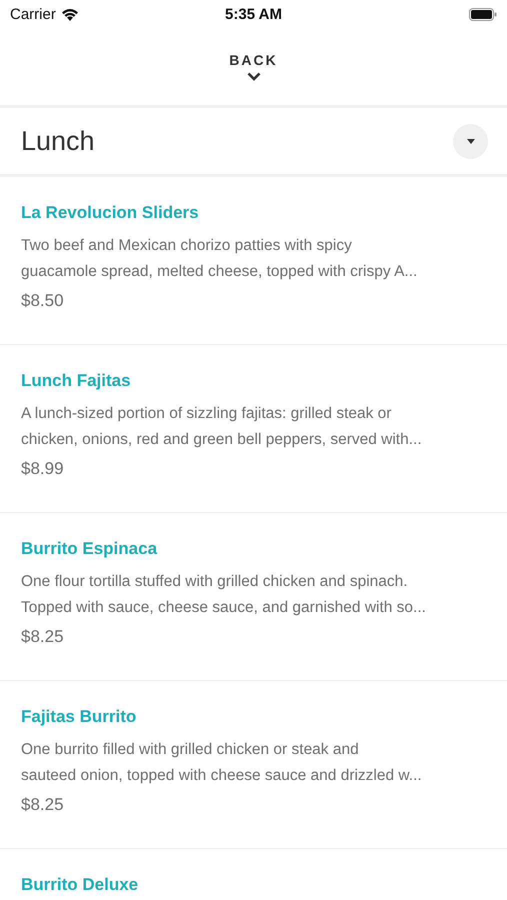 Image resolution: width=507 pixels, height=900 pixels. Describe the element at coordinates (483, 14) in the screenshot. I see `battery-icon` at that location.